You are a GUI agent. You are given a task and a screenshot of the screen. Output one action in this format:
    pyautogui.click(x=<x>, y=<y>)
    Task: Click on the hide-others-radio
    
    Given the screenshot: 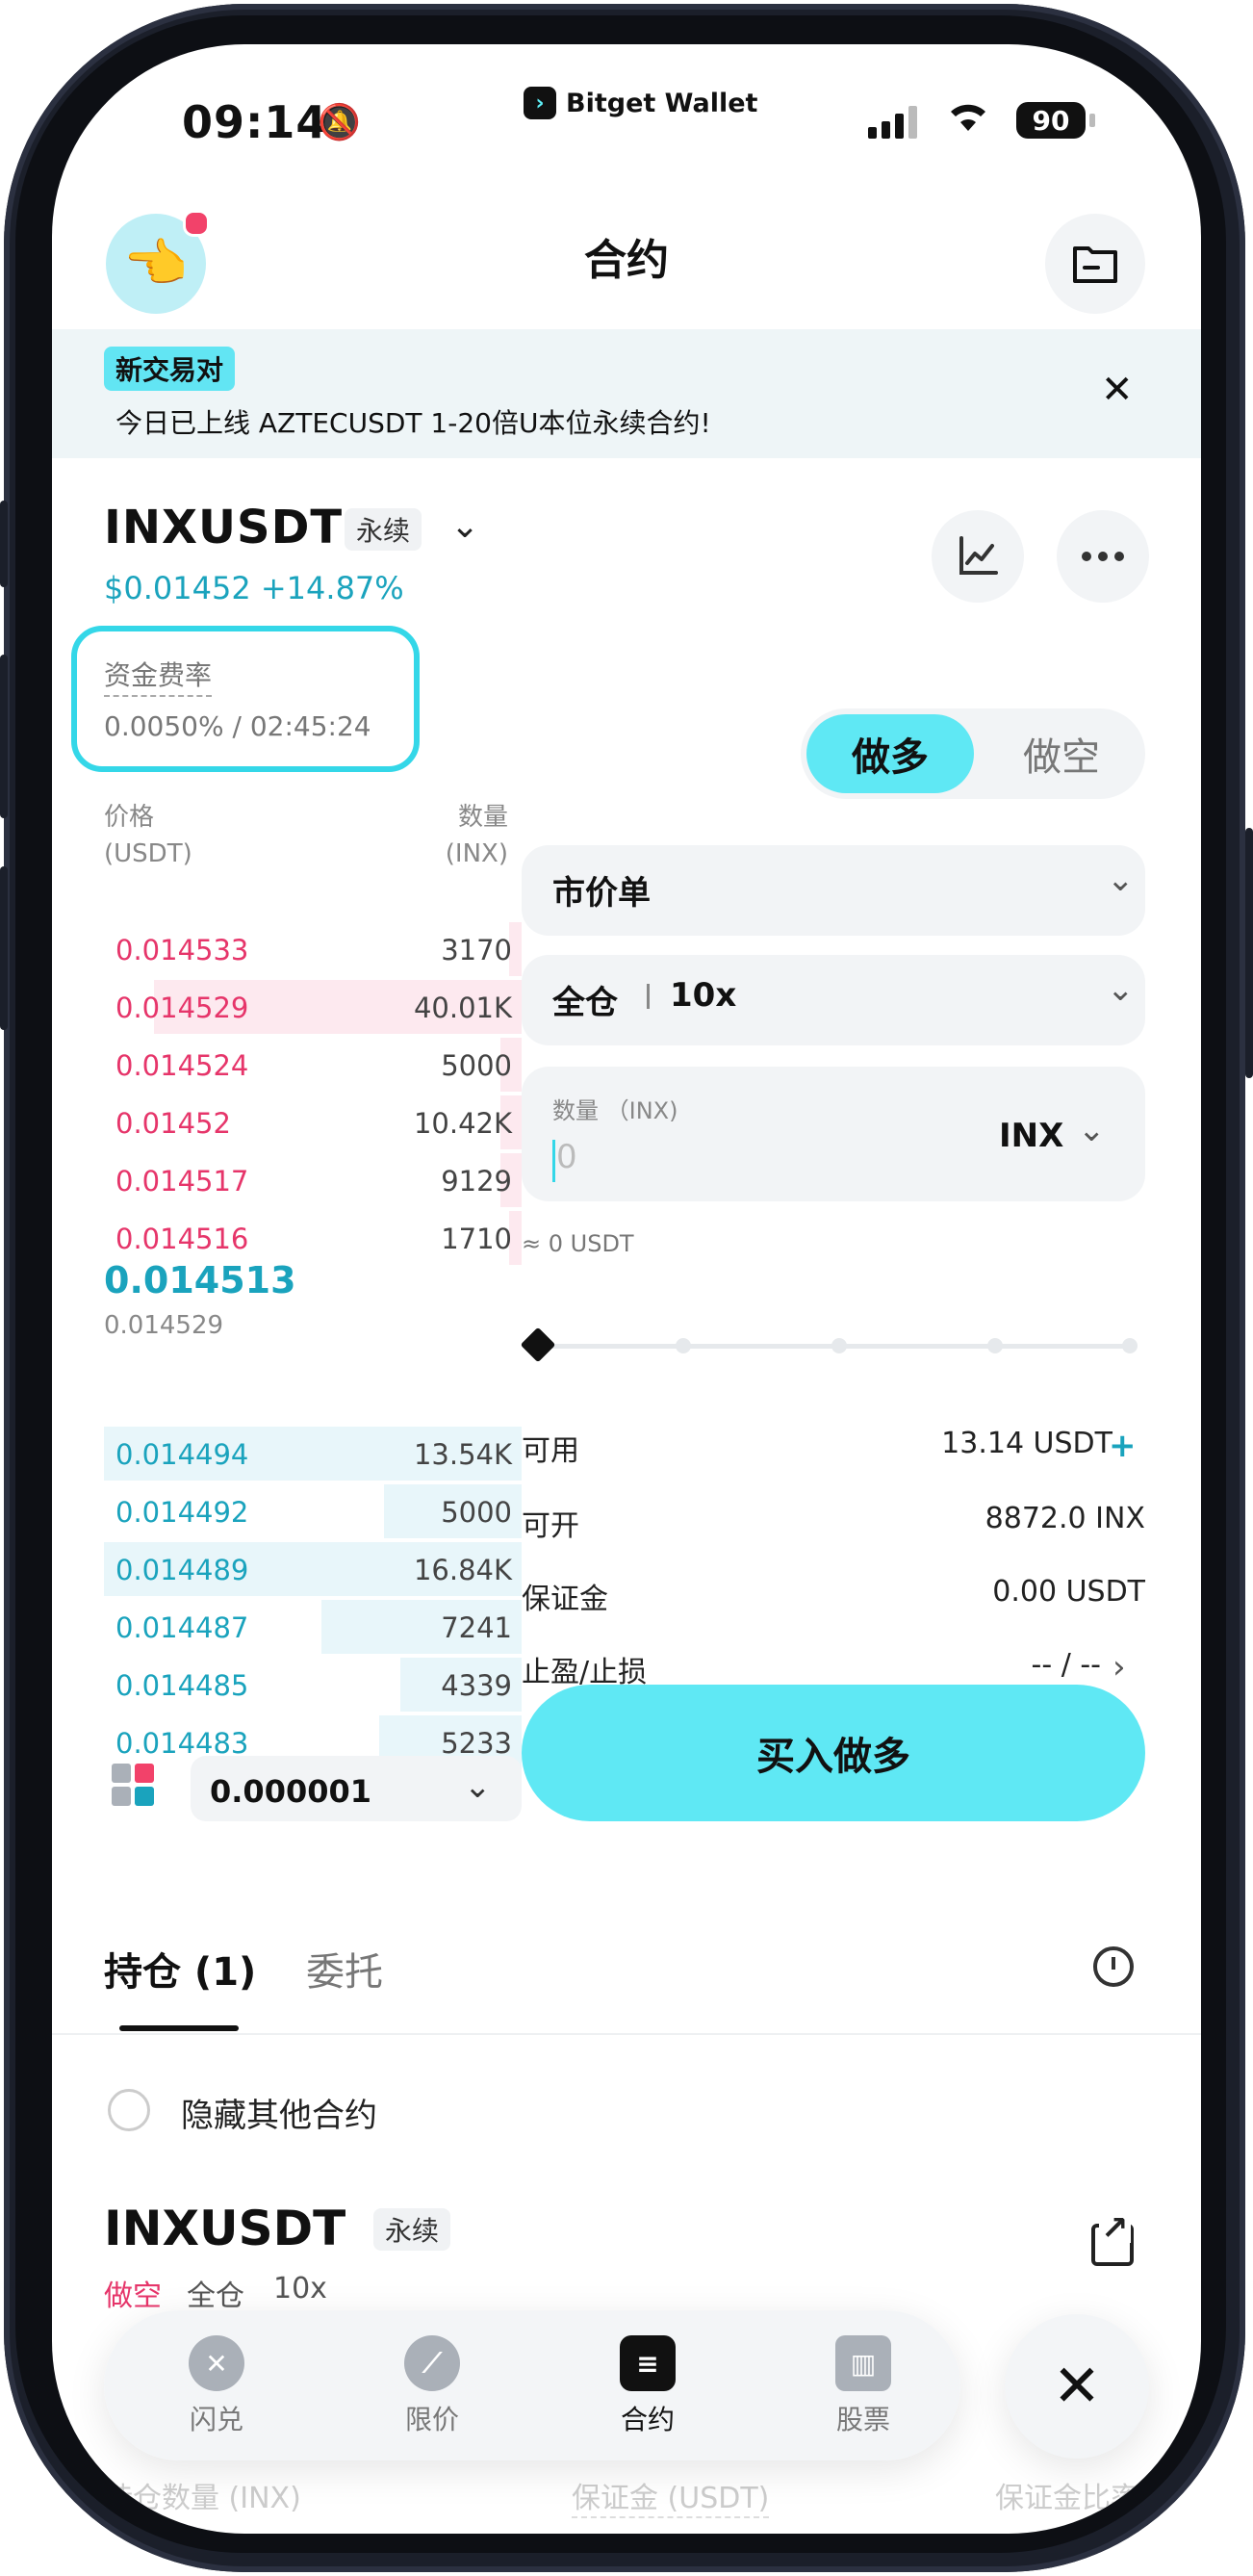 What is the action you would take?
    pyautogui.click(x=129, y=2110)
    